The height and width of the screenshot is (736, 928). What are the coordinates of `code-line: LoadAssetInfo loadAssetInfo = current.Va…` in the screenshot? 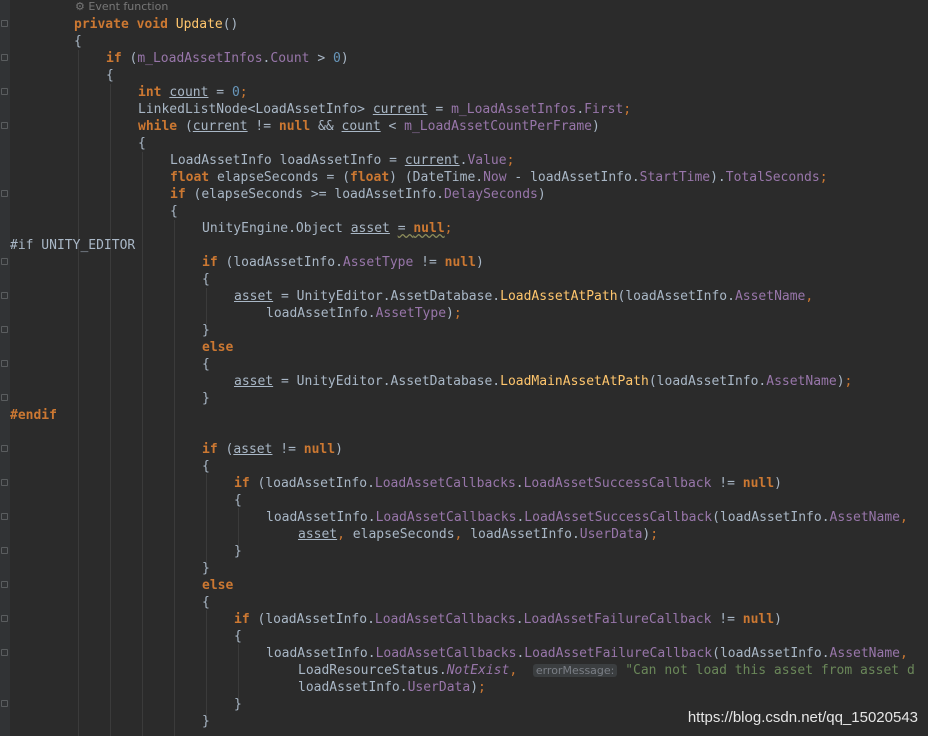 It's located at (342, 160).